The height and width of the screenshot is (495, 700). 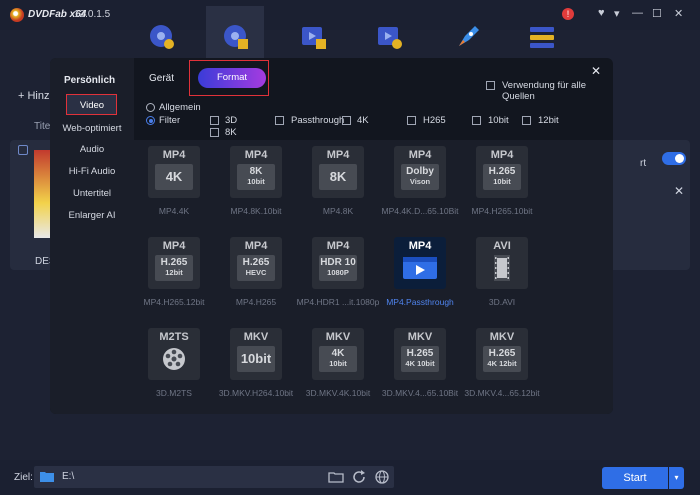 I want to click on format-tile-caption: MP4.H265.10bit, so click(x=502, y=211).